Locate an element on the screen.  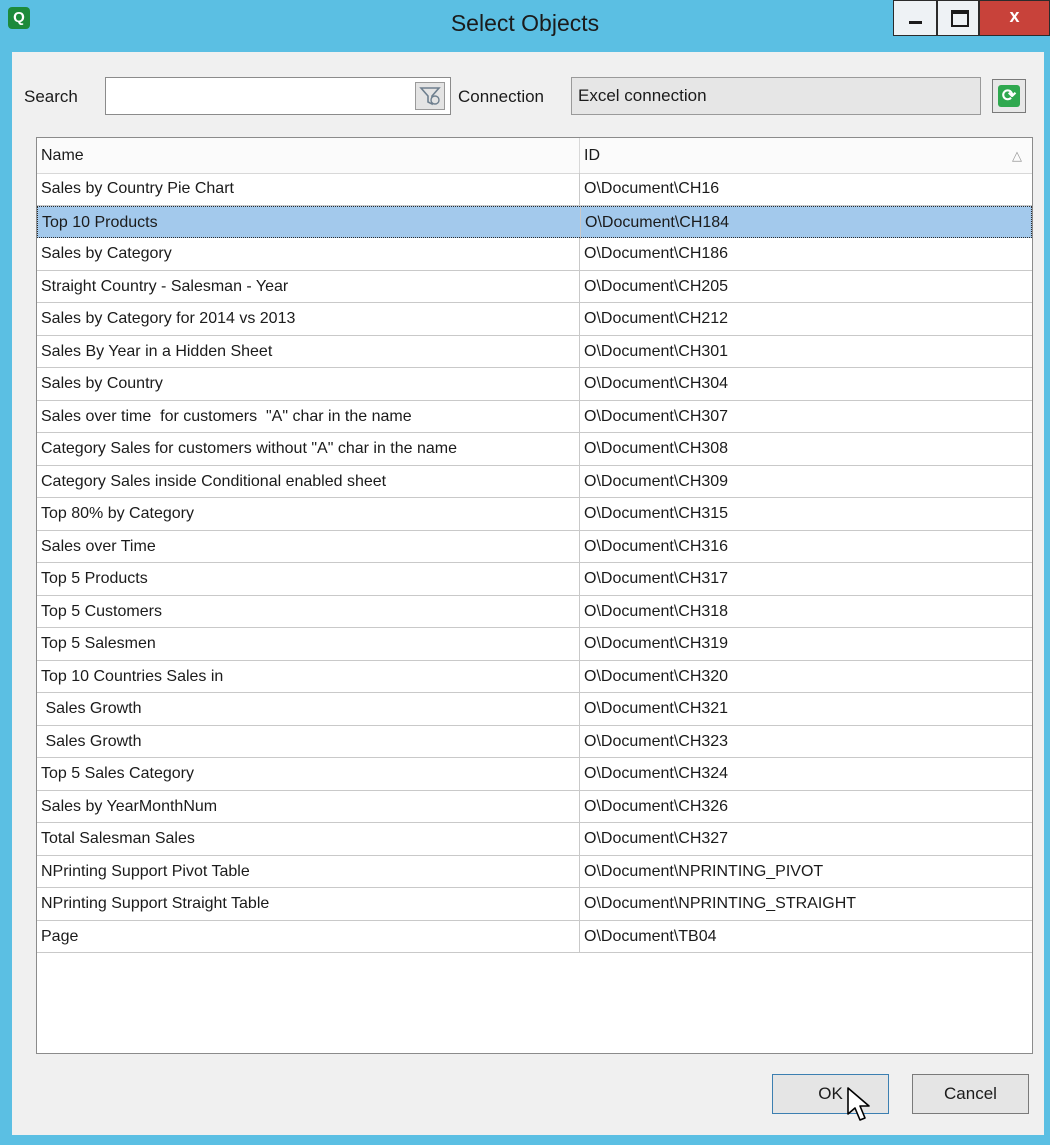
cell-id: O\Document\CH307 is located at coordinates (656, 416).